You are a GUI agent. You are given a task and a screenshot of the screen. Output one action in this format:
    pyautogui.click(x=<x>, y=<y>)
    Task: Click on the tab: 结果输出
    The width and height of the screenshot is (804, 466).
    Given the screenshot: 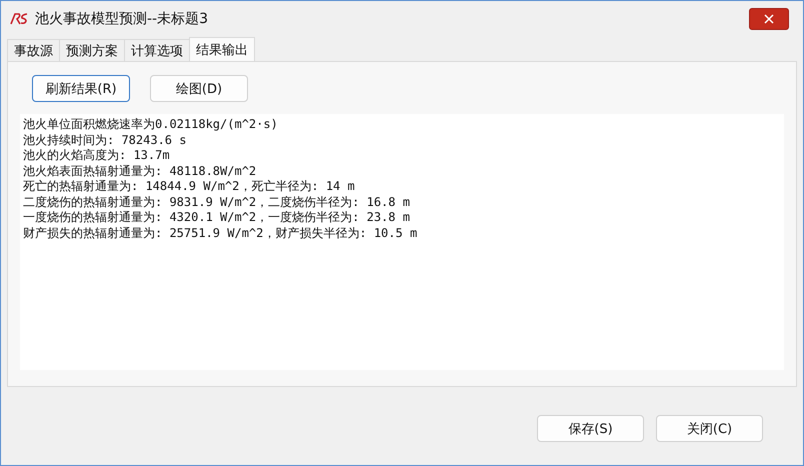 What is the action you would take?
    pyautogui.click(x=222, y=49)
    